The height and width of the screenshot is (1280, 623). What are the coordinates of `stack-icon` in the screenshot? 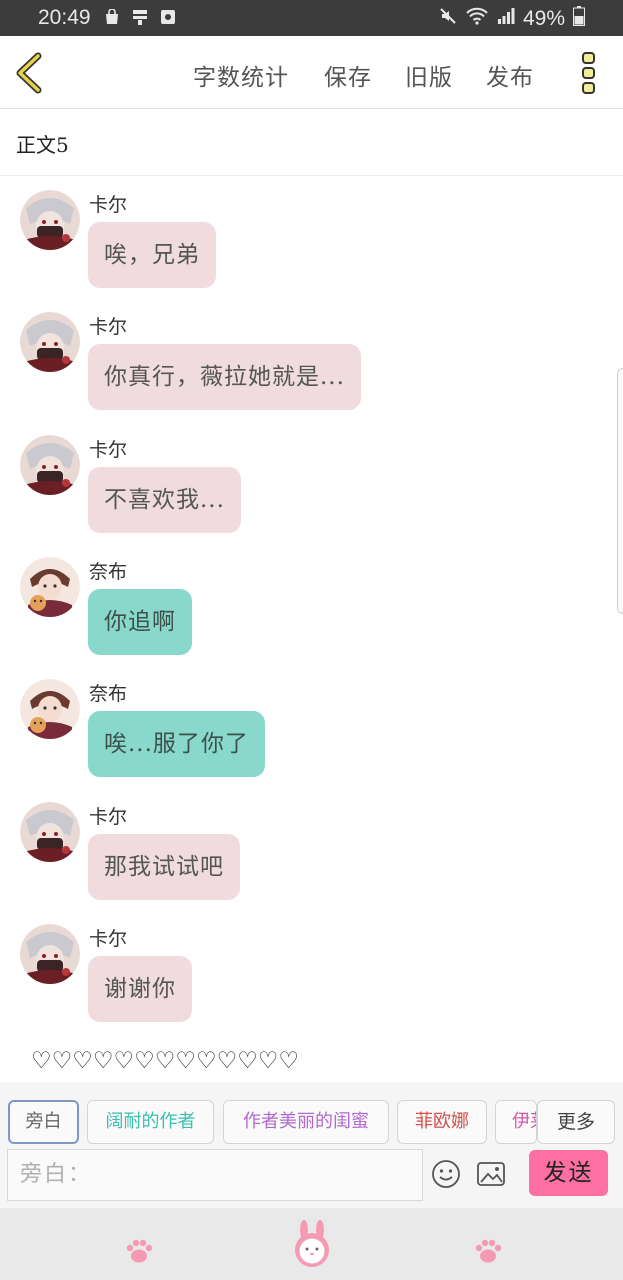 It's located at (140, 17).